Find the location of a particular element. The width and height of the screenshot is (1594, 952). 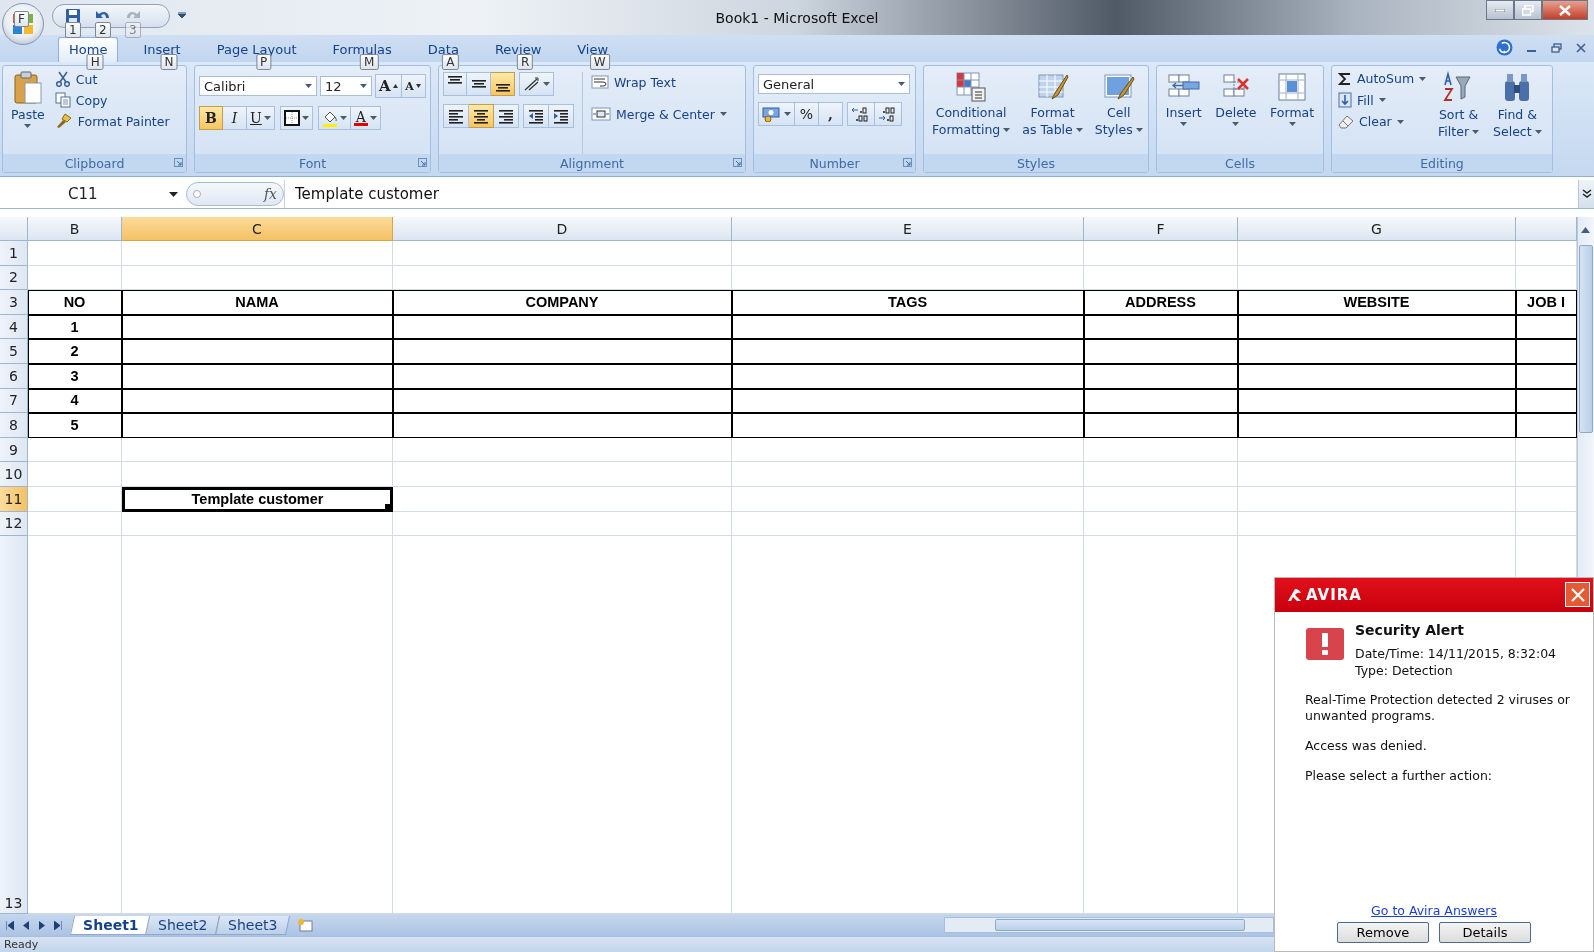

expand-formula-button is located at coordinates (1586, 194).